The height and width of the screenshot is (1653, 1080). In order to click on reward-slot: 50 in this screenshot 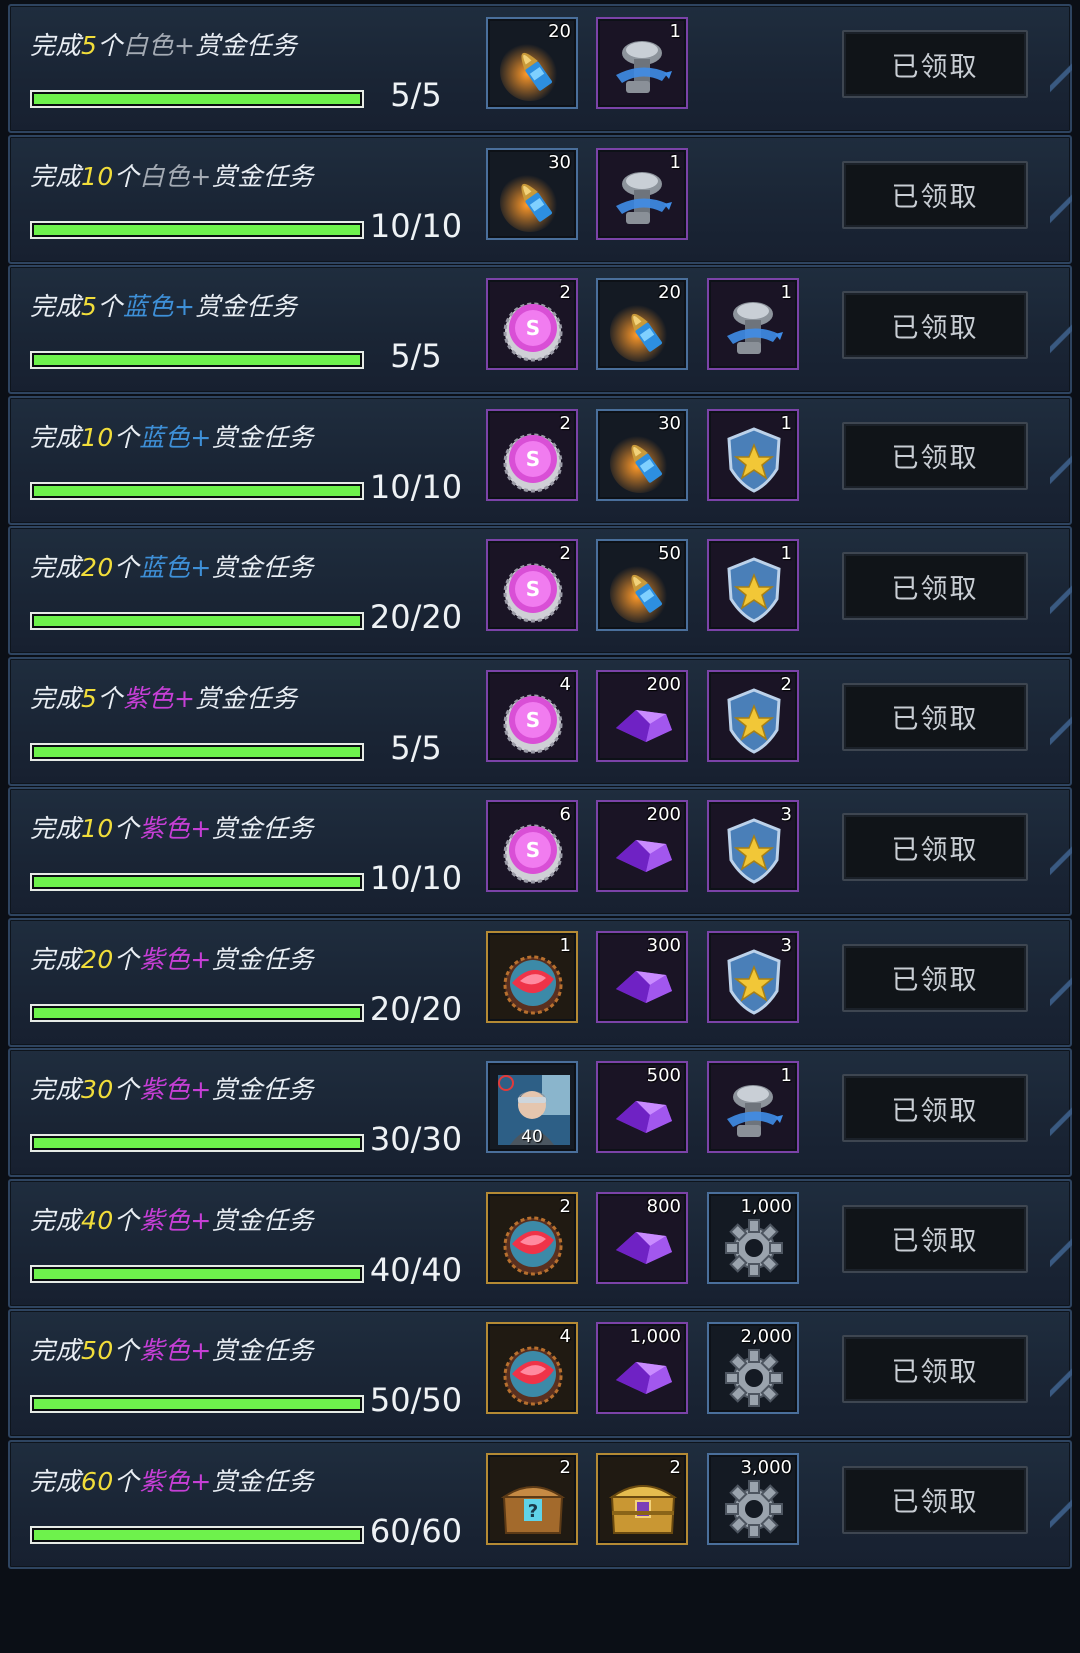, I will do `click(642, 585)`.